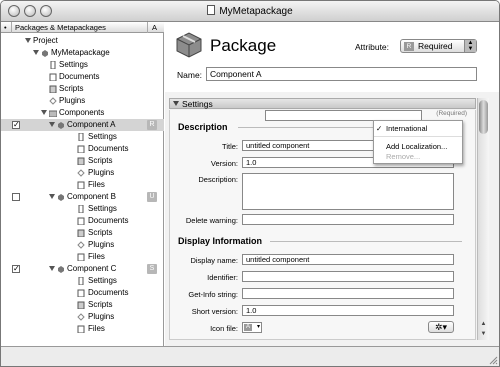 This screenshot has height=367, width=500. Describe the element at coordinates (438, 46) in the screenshot. I see `attribute-popup: R Required ▲ ▼` at that location.